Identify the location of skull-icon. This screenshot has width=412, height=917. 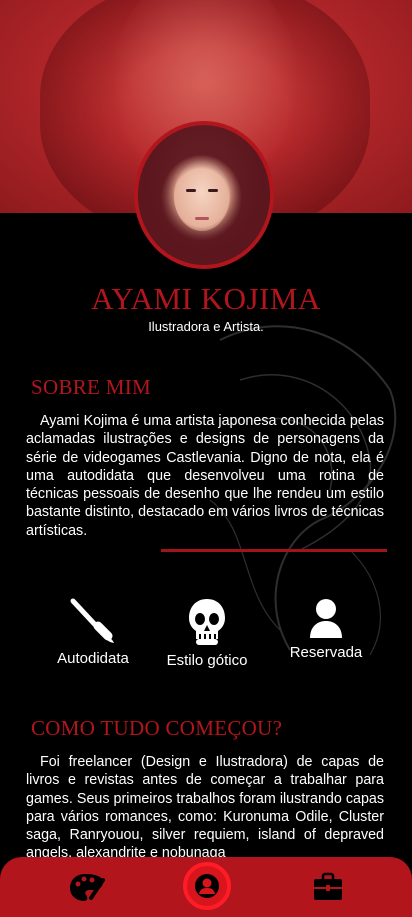
(207, 622).